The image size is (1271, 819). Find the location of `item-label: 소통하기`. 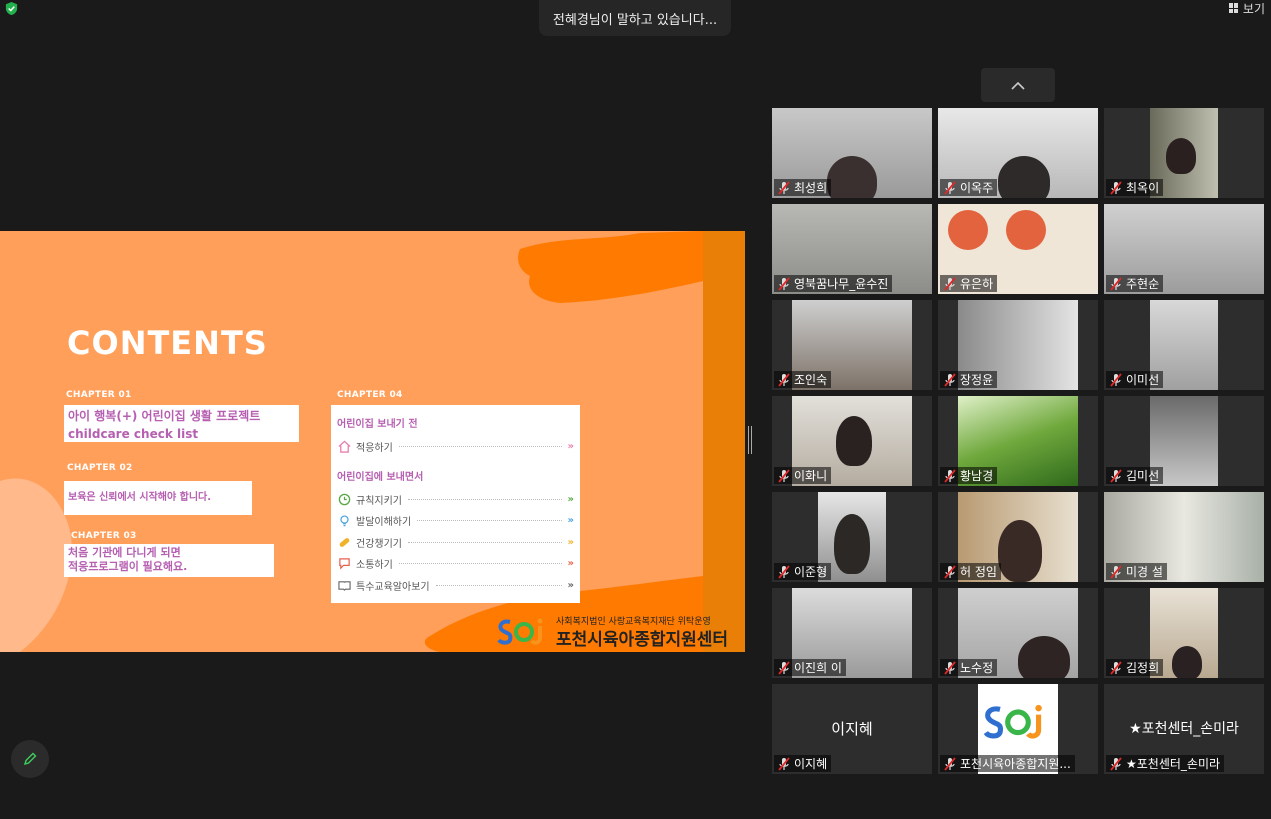

item-label: 소통하기 is located at coordinates (374, 566).